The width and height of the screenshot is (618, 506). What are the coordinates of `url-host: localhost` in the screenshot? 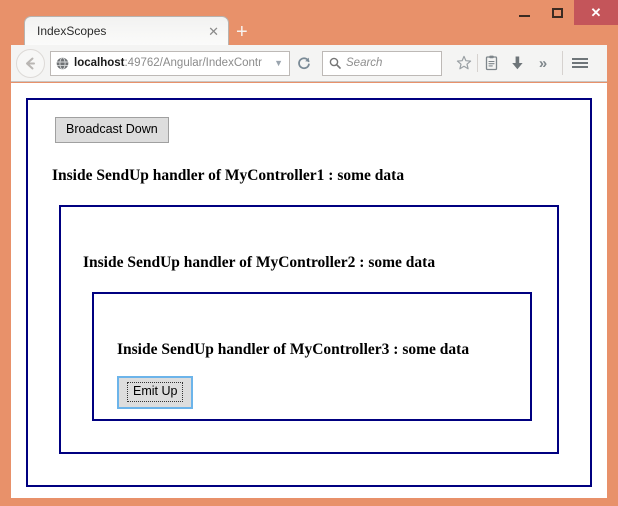 It's located at (99, 63).